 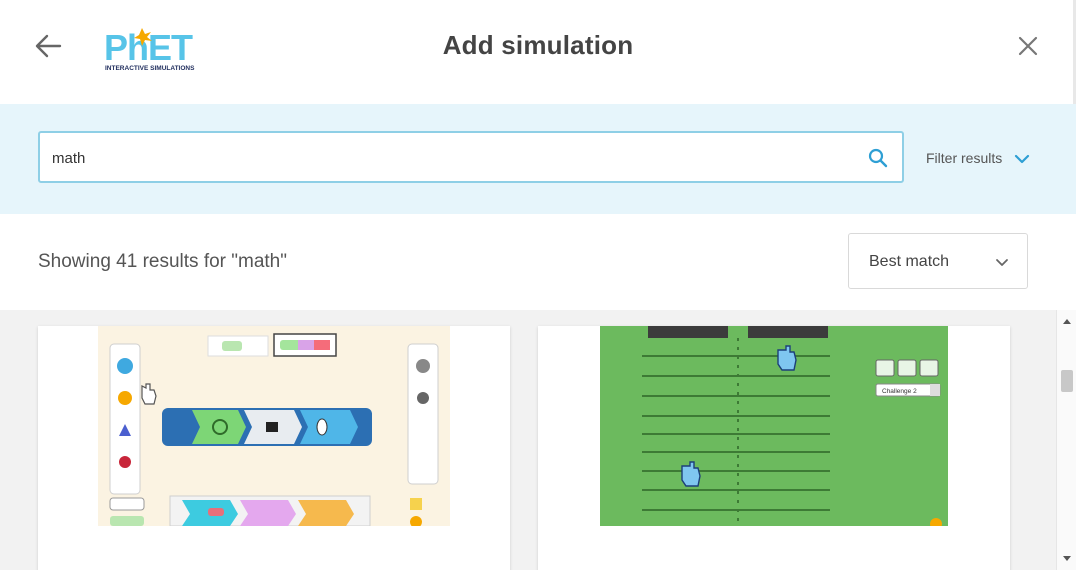 I want to click on search-input: math, so click(x=471, y=157).